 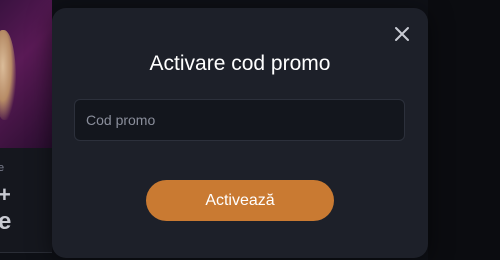 I want to click on promo-code-field, so click(x=239, y=120).